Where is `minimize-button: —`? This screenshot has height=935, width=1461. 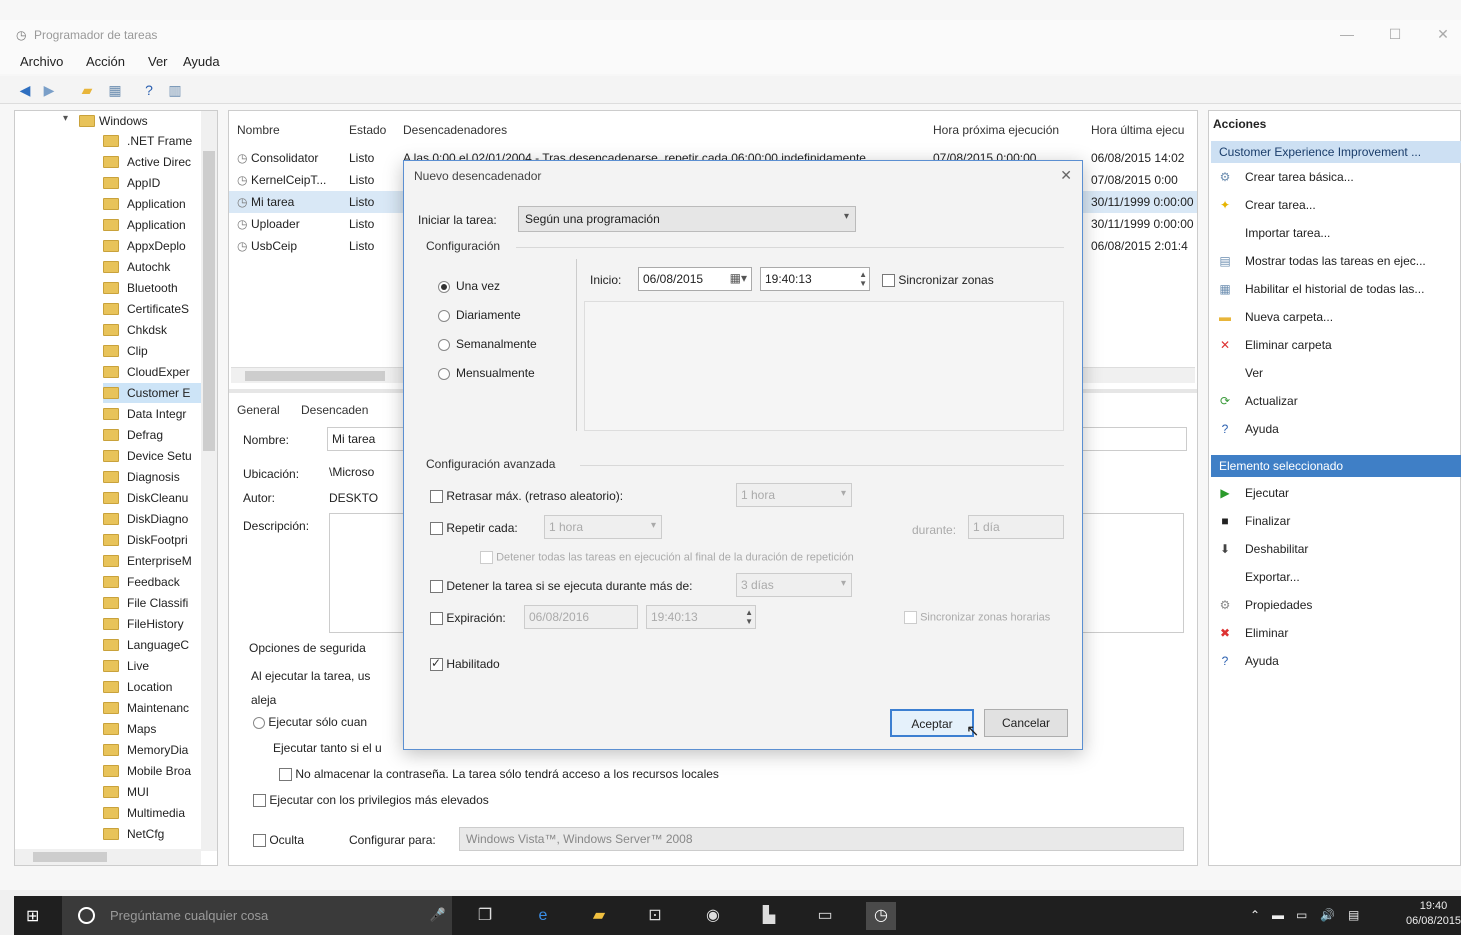 minimize-button: — is located at coordinates (1347, 37).